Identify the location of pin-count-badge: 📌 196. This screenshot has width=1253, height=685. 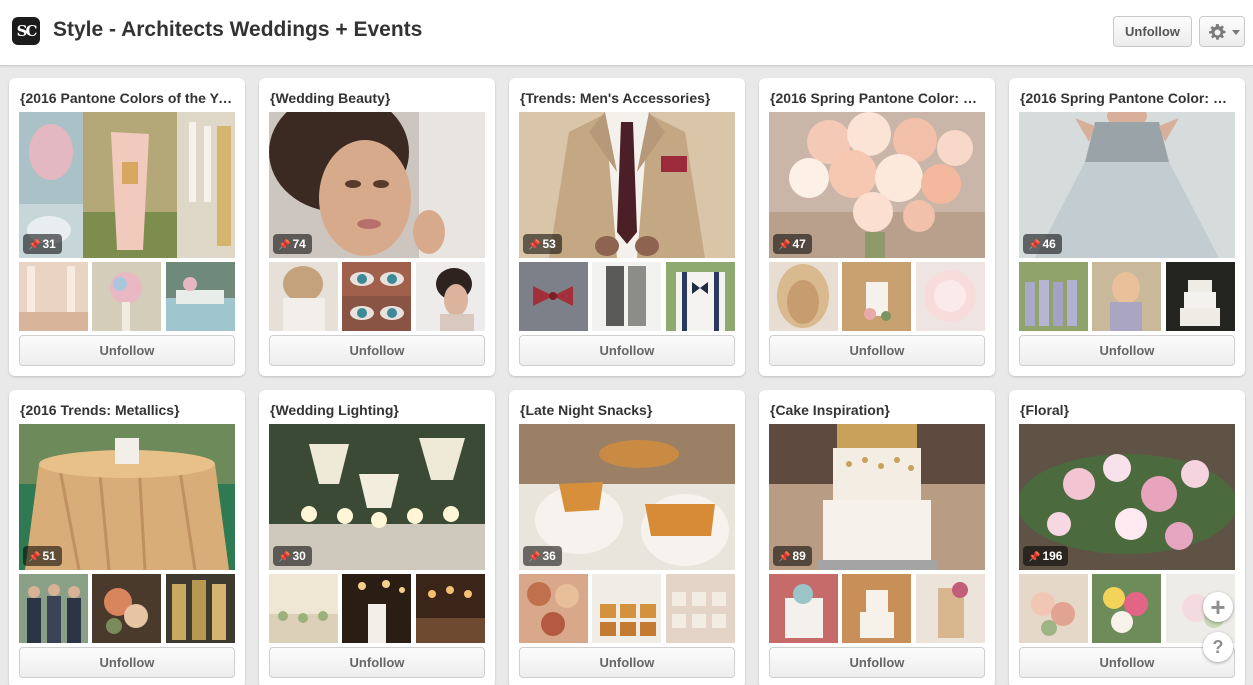
(1046, 556).